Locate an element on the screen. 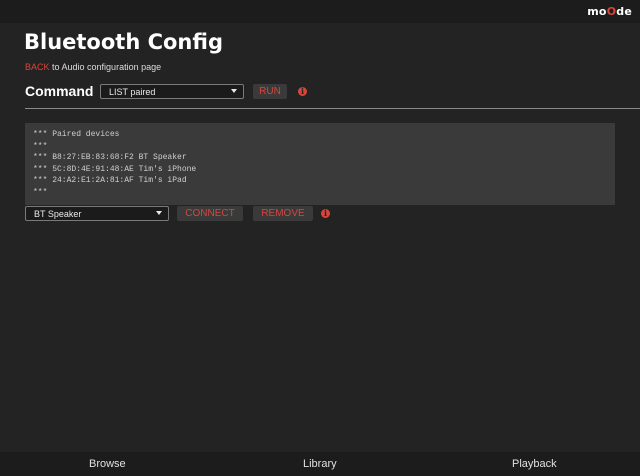 This screenshot has height=476, width=640. top-bar: moOde is located at coordinates (320, 11).